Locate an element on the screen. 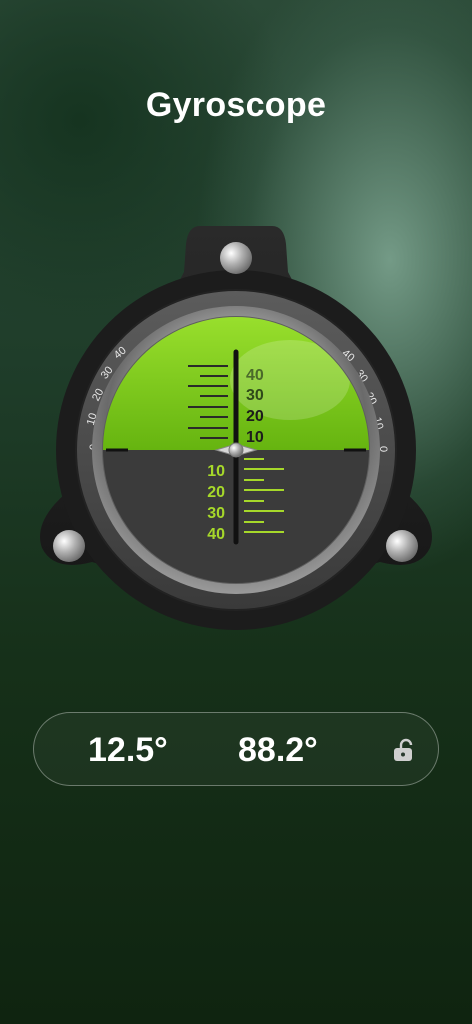 The image size is (472, 1024). angle-value-2: 88.2° is located at coordinates (278, 750).